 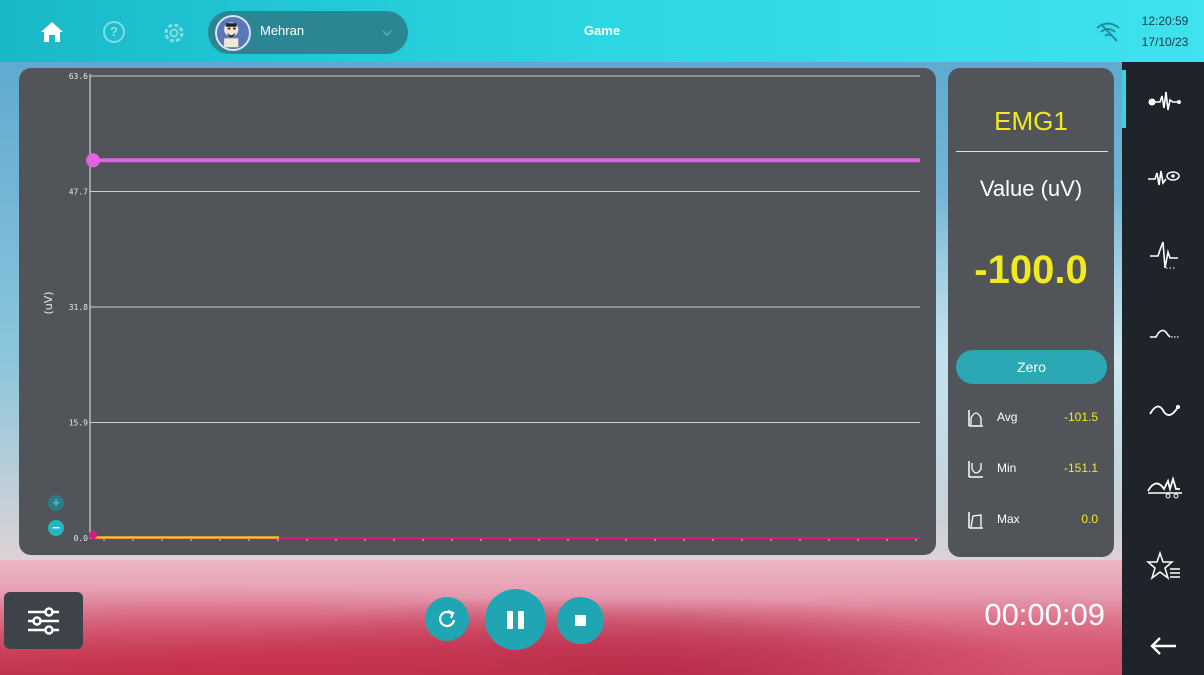 What do you see at coordinates (1164, 102) in the screenshot?
I see `signal-game-icon` at bounding box center [1164, 102].